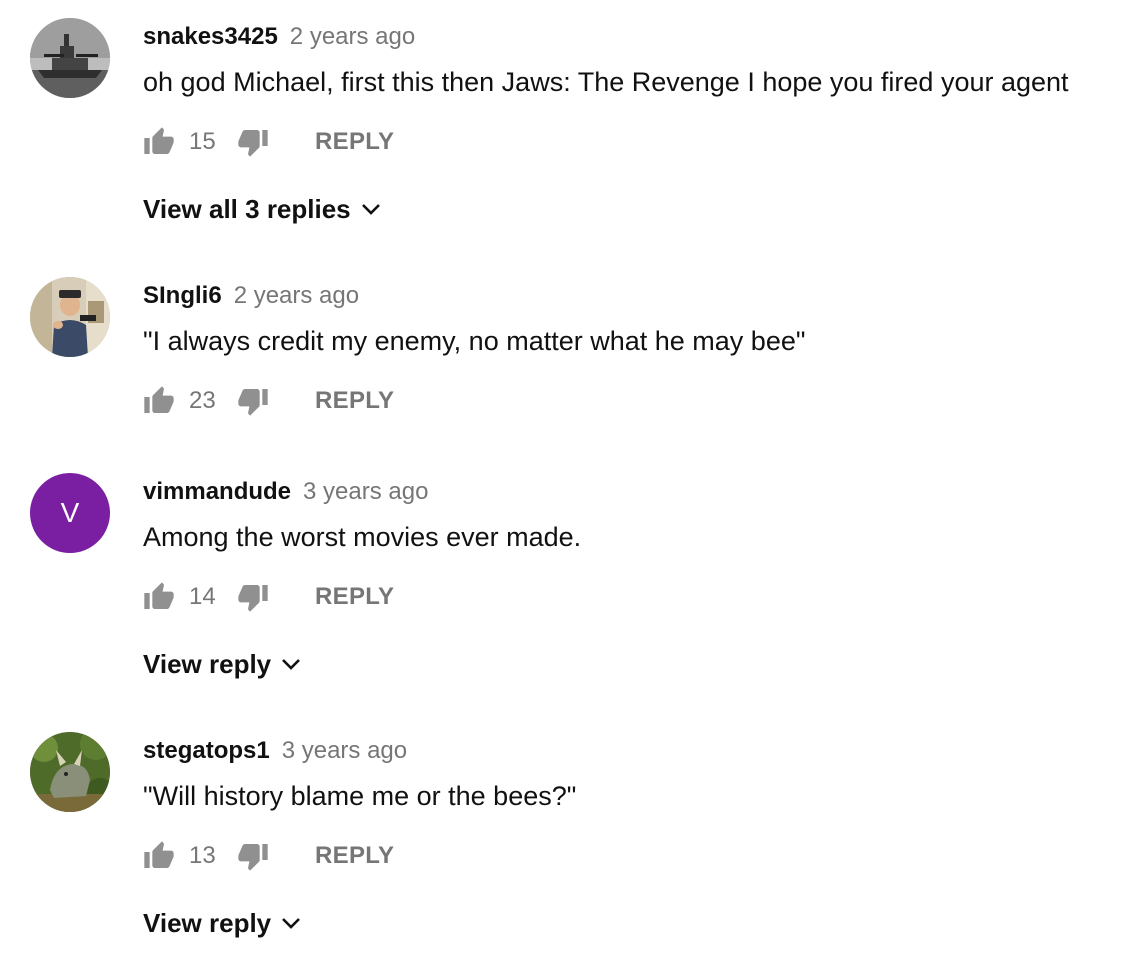 The height and width of the screenshot is (970, 1140). Describe the element at coordinates (182, 295) in the screenshot. I see `author-name: SIngli6` at that location.